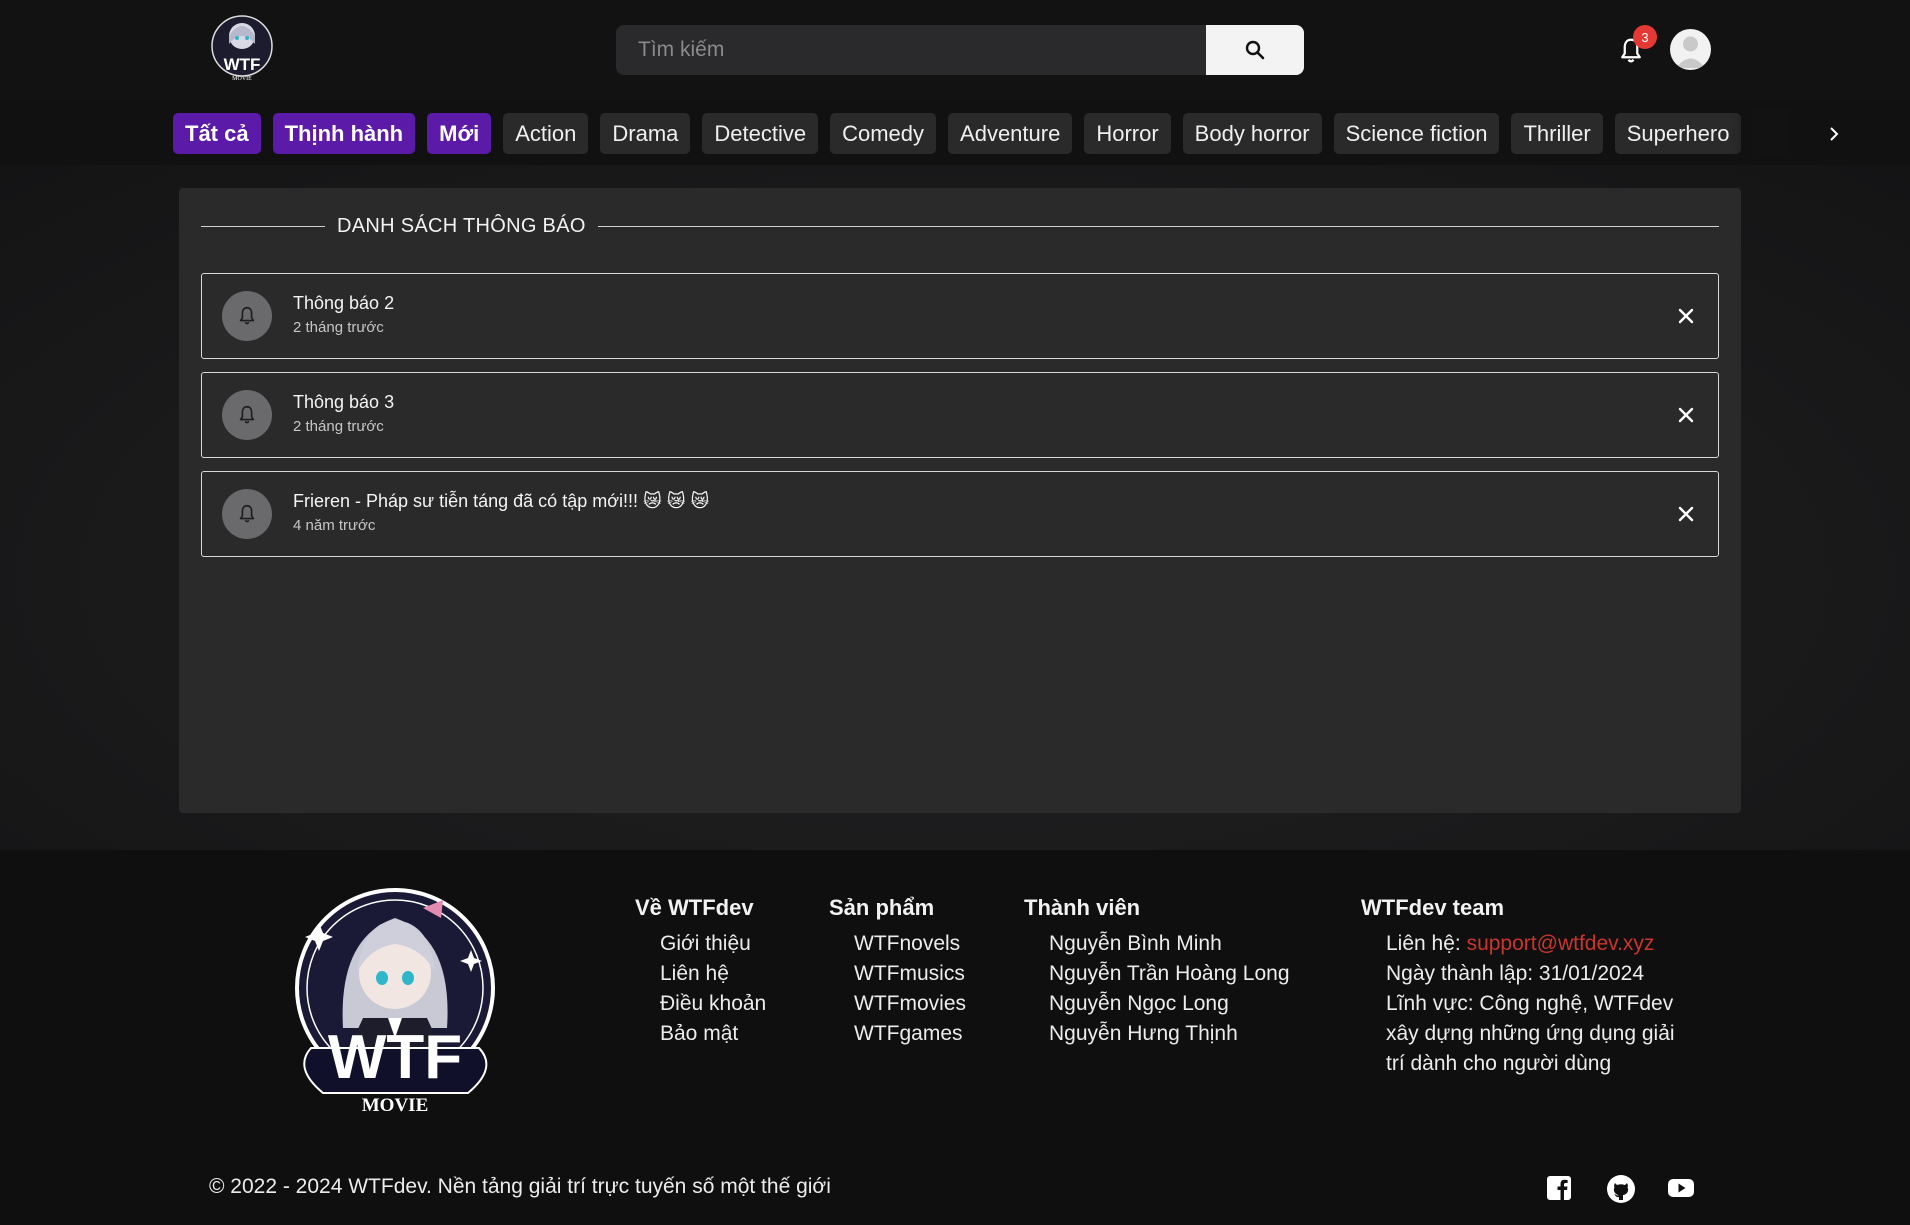 The image size is (1910, 1225). I want to click on footer-member: Nguyễn Ngọc Long, so click(1169, 1004).